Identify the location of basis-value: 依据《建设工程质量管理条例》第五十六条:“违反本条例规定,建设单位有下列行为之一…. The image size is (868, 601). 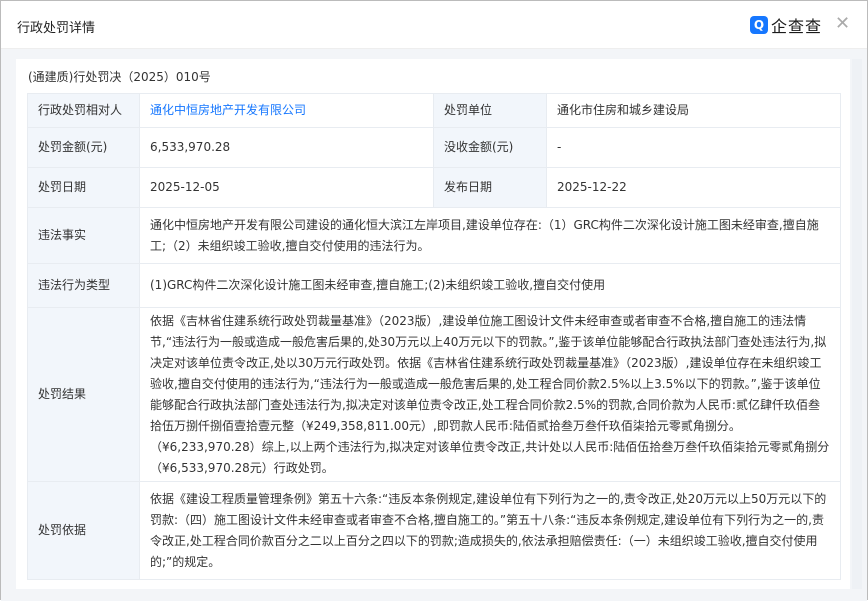
(490, 530).